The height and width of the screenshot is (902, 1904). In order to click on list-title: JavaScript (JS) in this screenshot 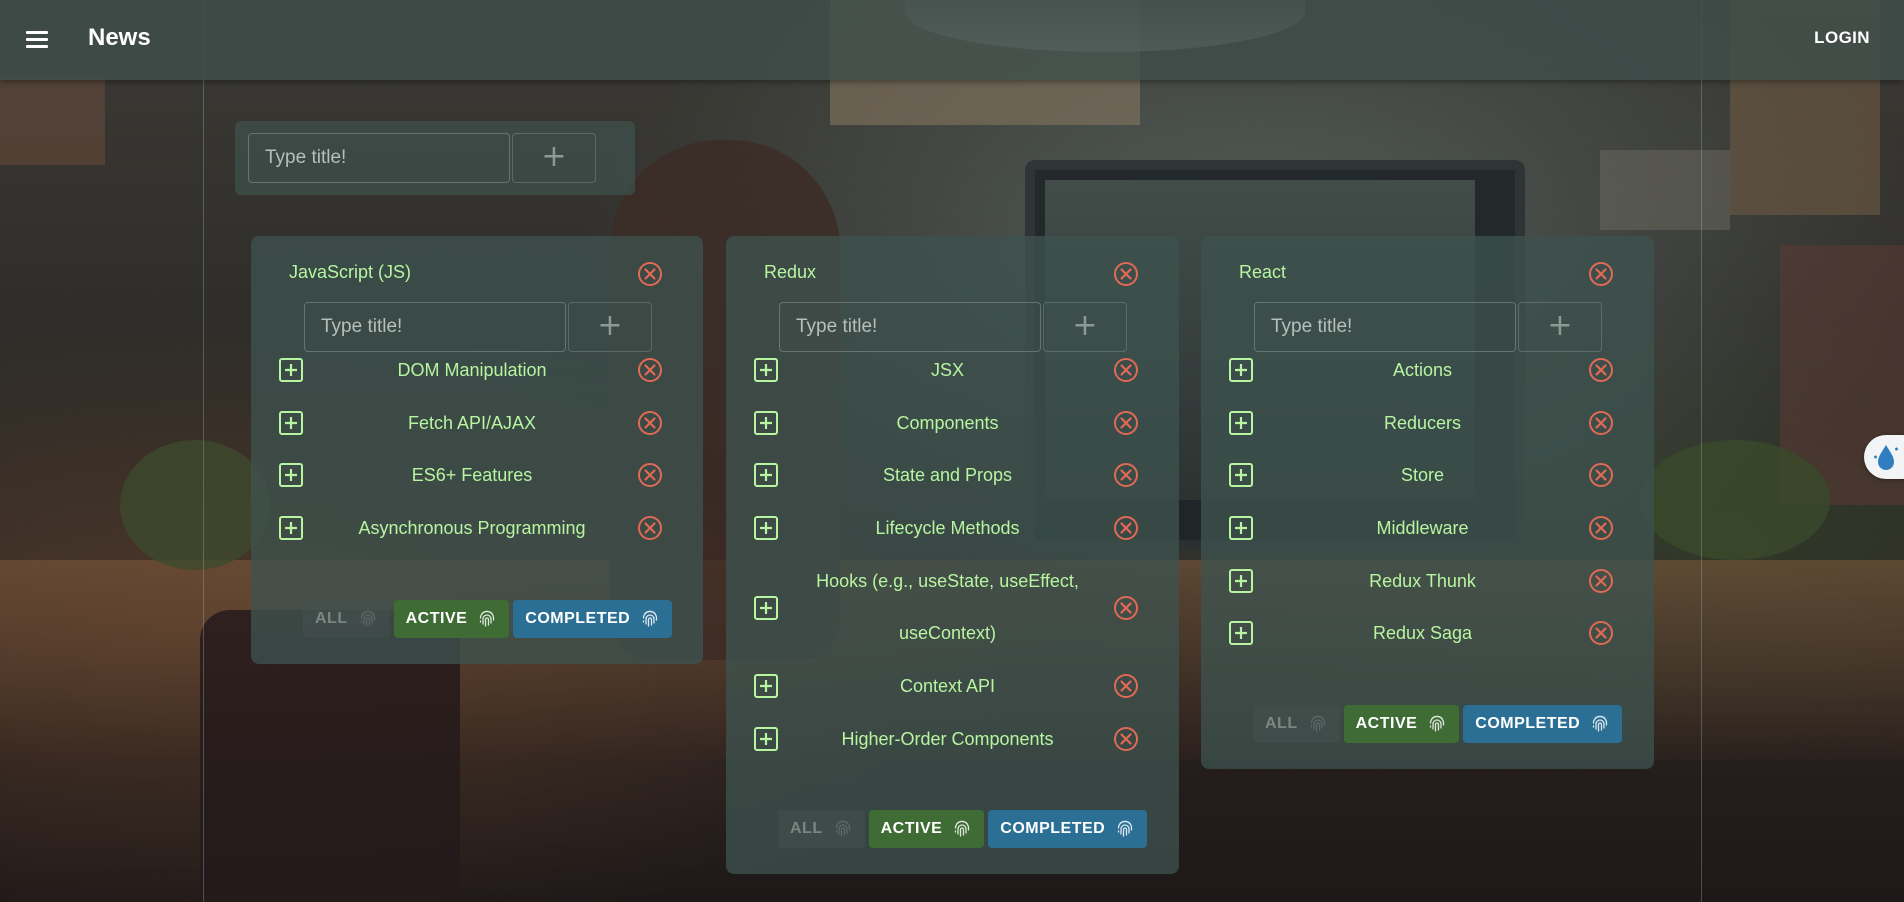, I will do `click(350, 272)`.